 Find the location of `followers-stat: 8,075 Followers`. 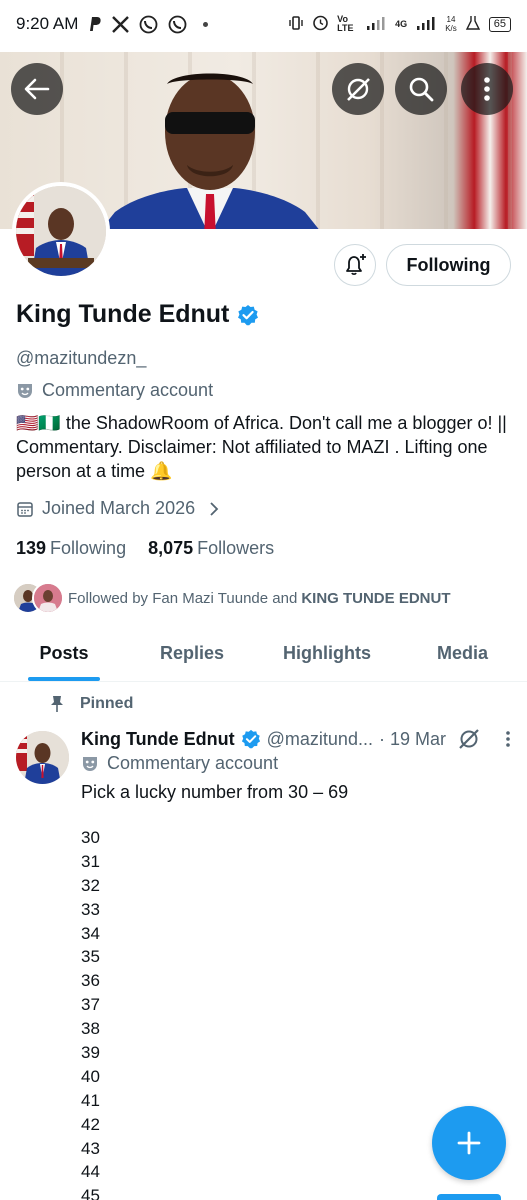

followers-stat: 8,075 Followers is located at coordinates (211, 548).